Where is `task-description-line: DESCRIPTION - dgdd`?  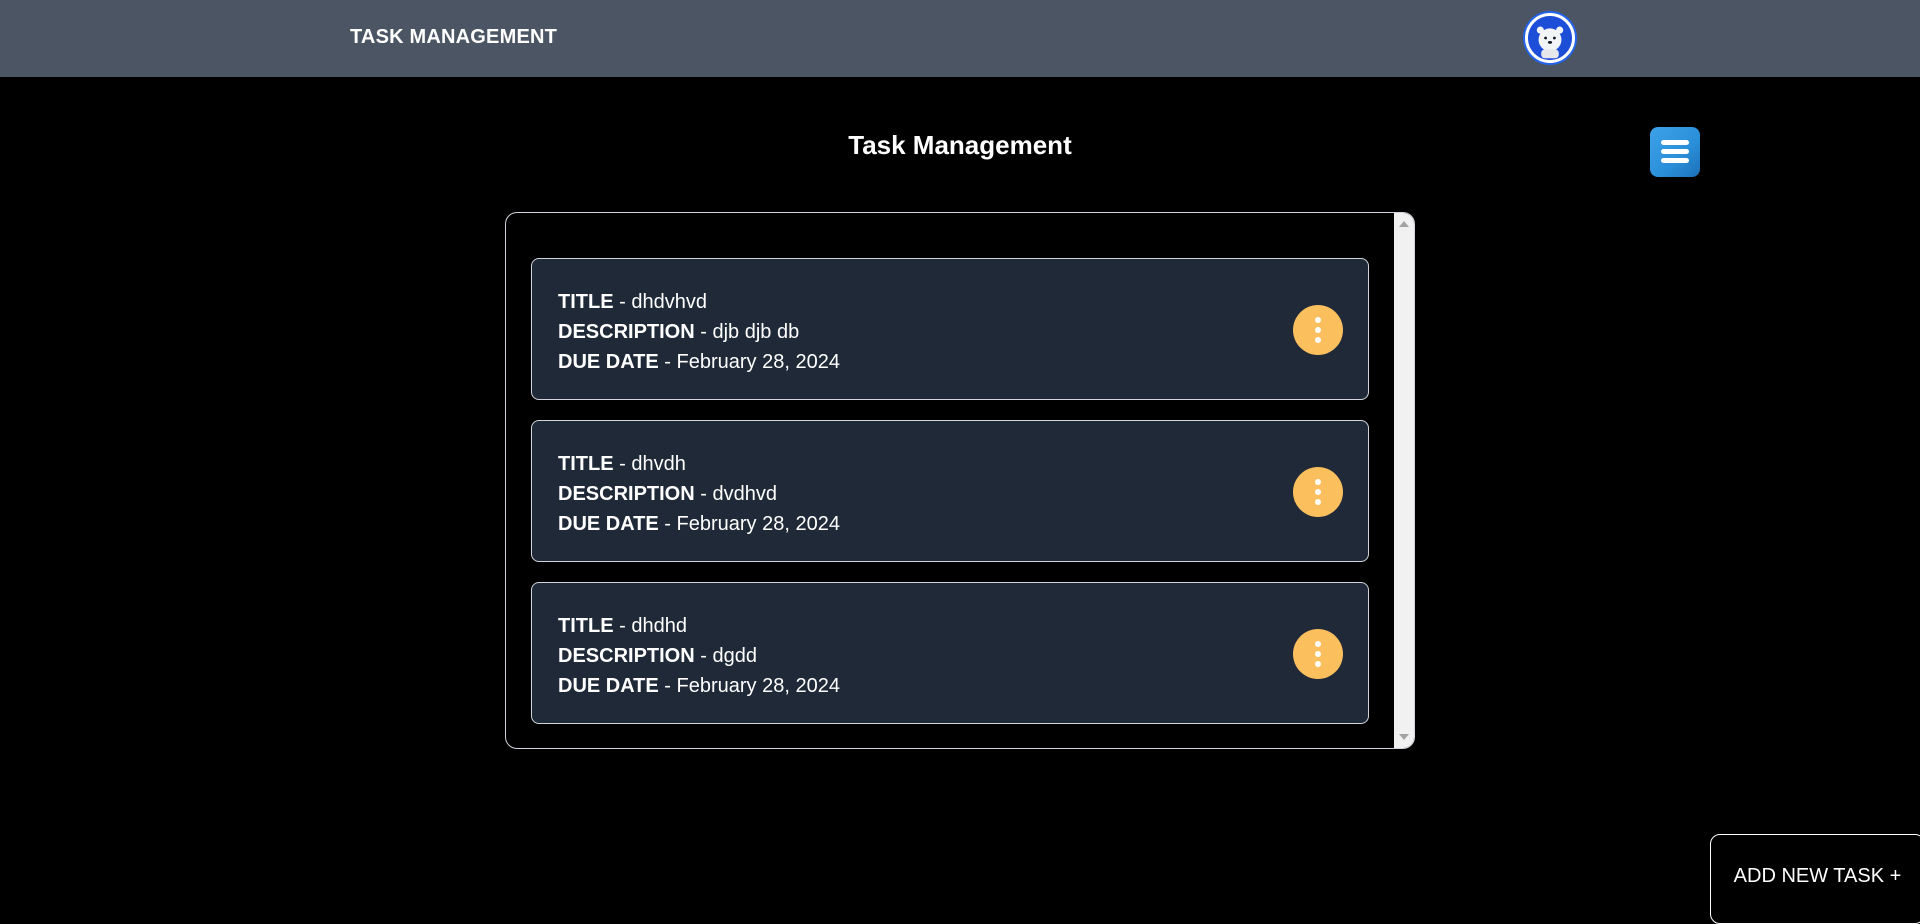 task-description-line: DESCRIPTION - dgdd is located at coordinates (699, 656).